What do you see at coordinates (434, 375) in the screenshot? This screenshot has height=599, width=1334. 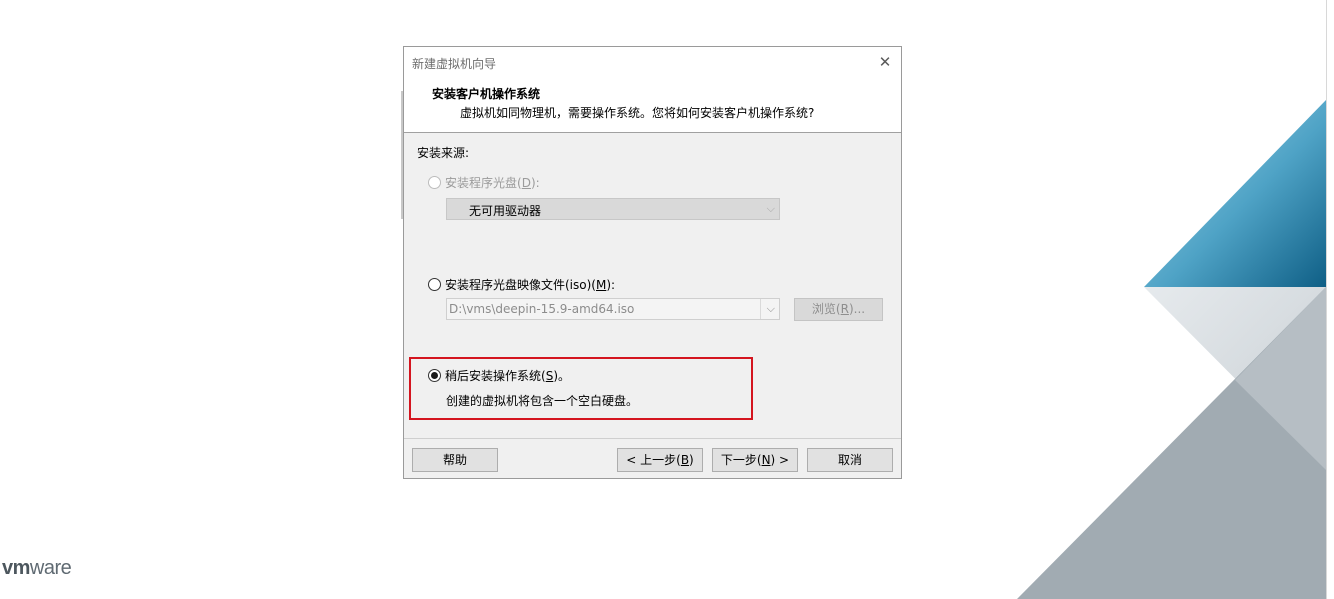 I see `install-later-radio` at bounding box center [434, 375].